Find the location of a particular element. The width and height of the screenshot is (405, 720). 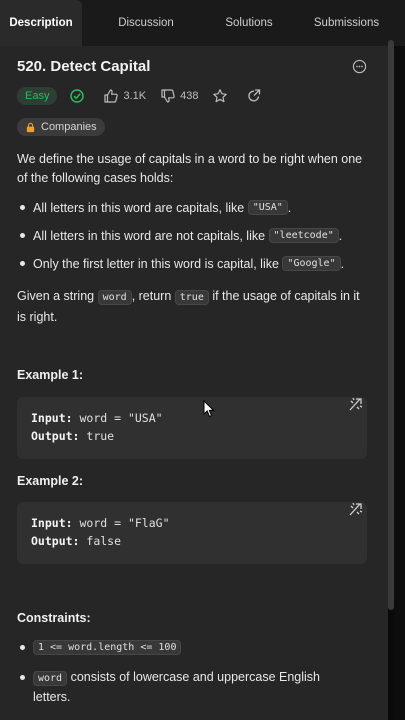

share-button is located at coordinates (256, 96).